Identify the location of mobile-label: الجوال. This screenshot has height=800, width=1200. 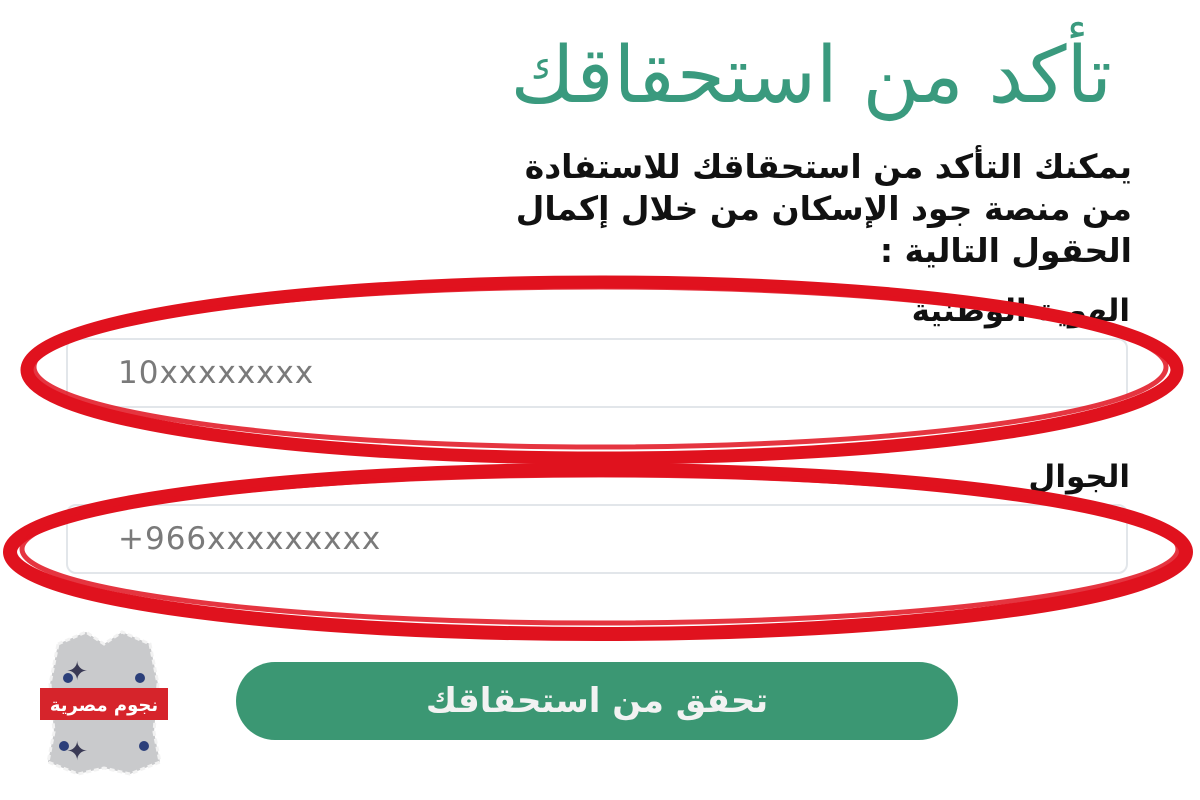
(1079, 477).